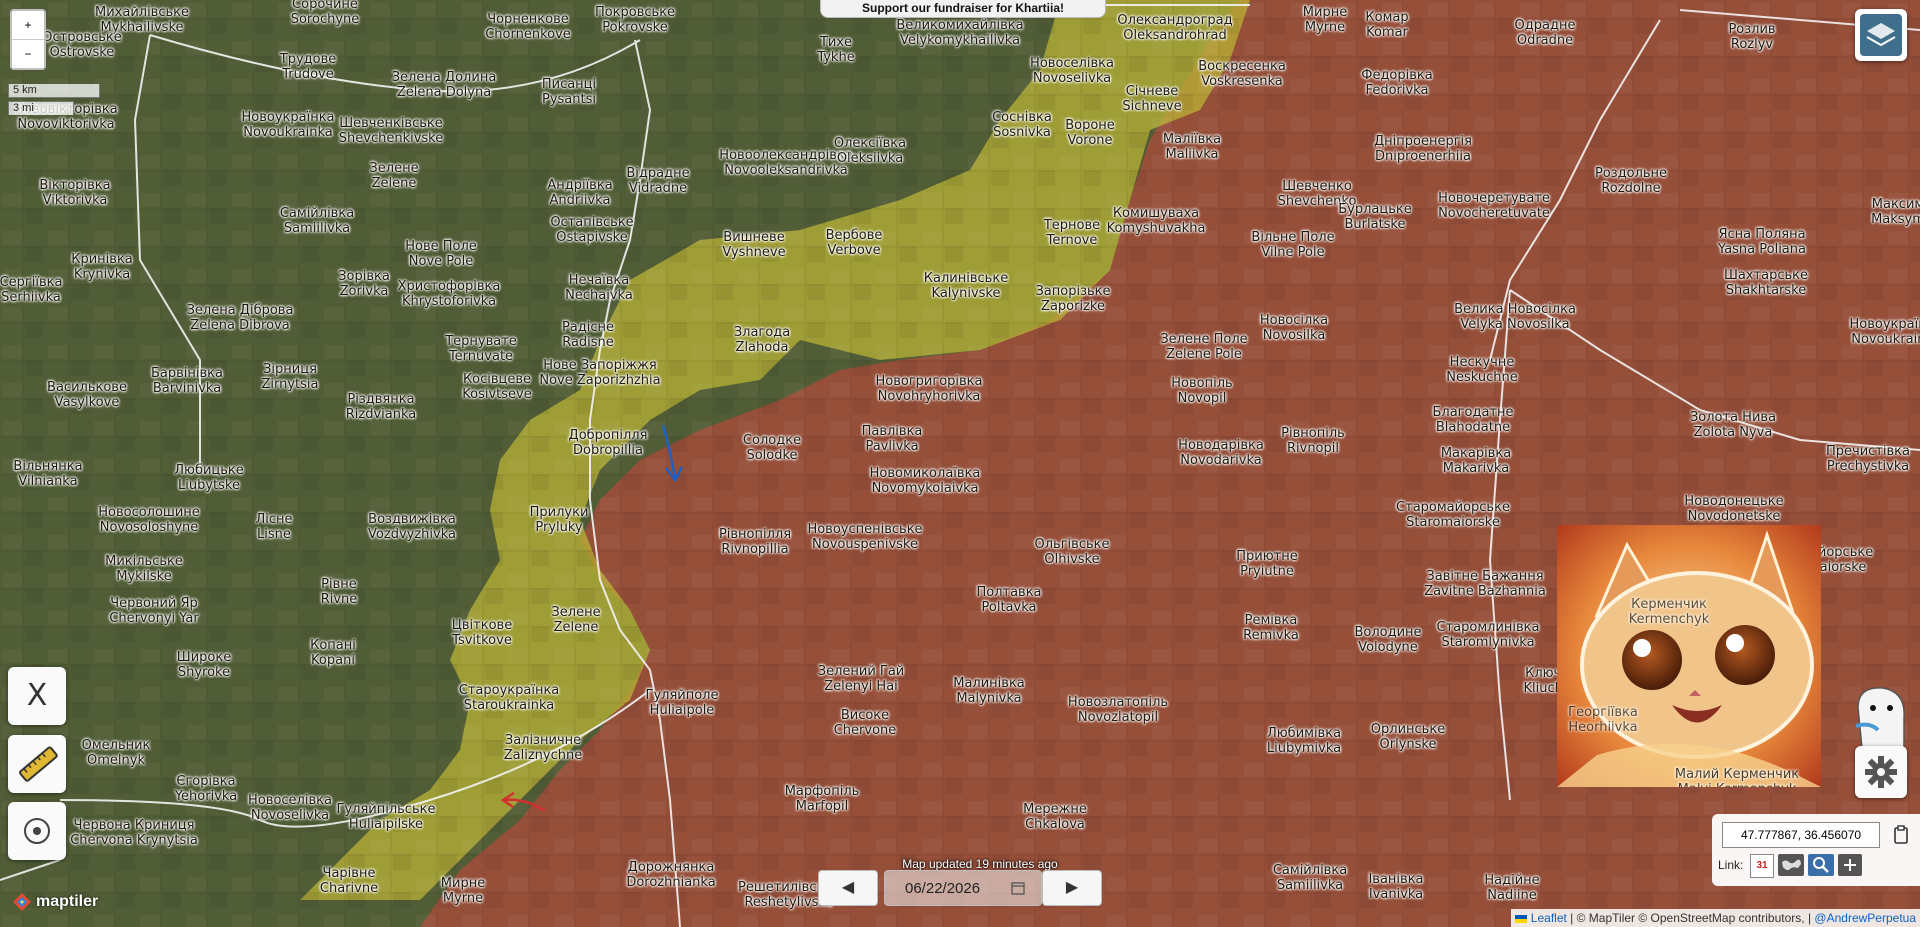  I want to click on place-label: Лісне Lisne, so click(274, 527).